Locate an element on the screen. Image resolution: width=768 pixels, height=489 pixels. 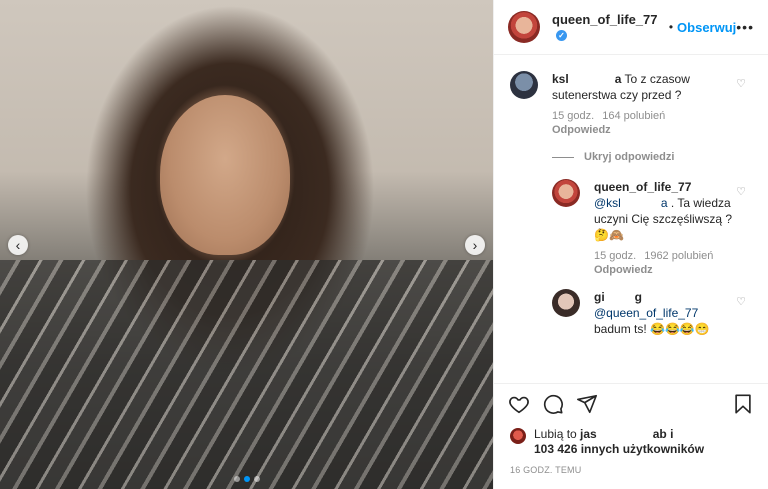
save-bookmark-icon is located at coordinates (743, 404).